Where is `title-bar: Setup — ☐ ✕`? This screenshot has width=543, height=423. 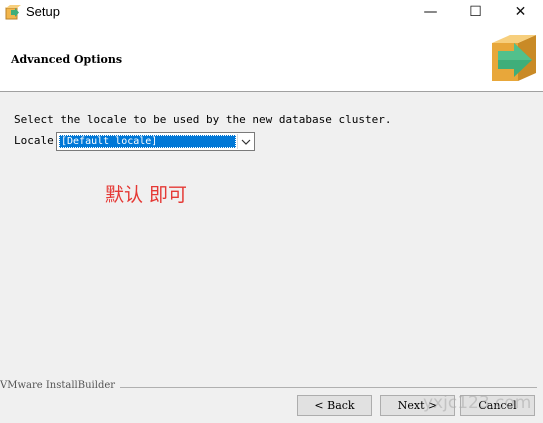 title-bar: Setup — ☐ ✕ is located at coordinates (271, 12).